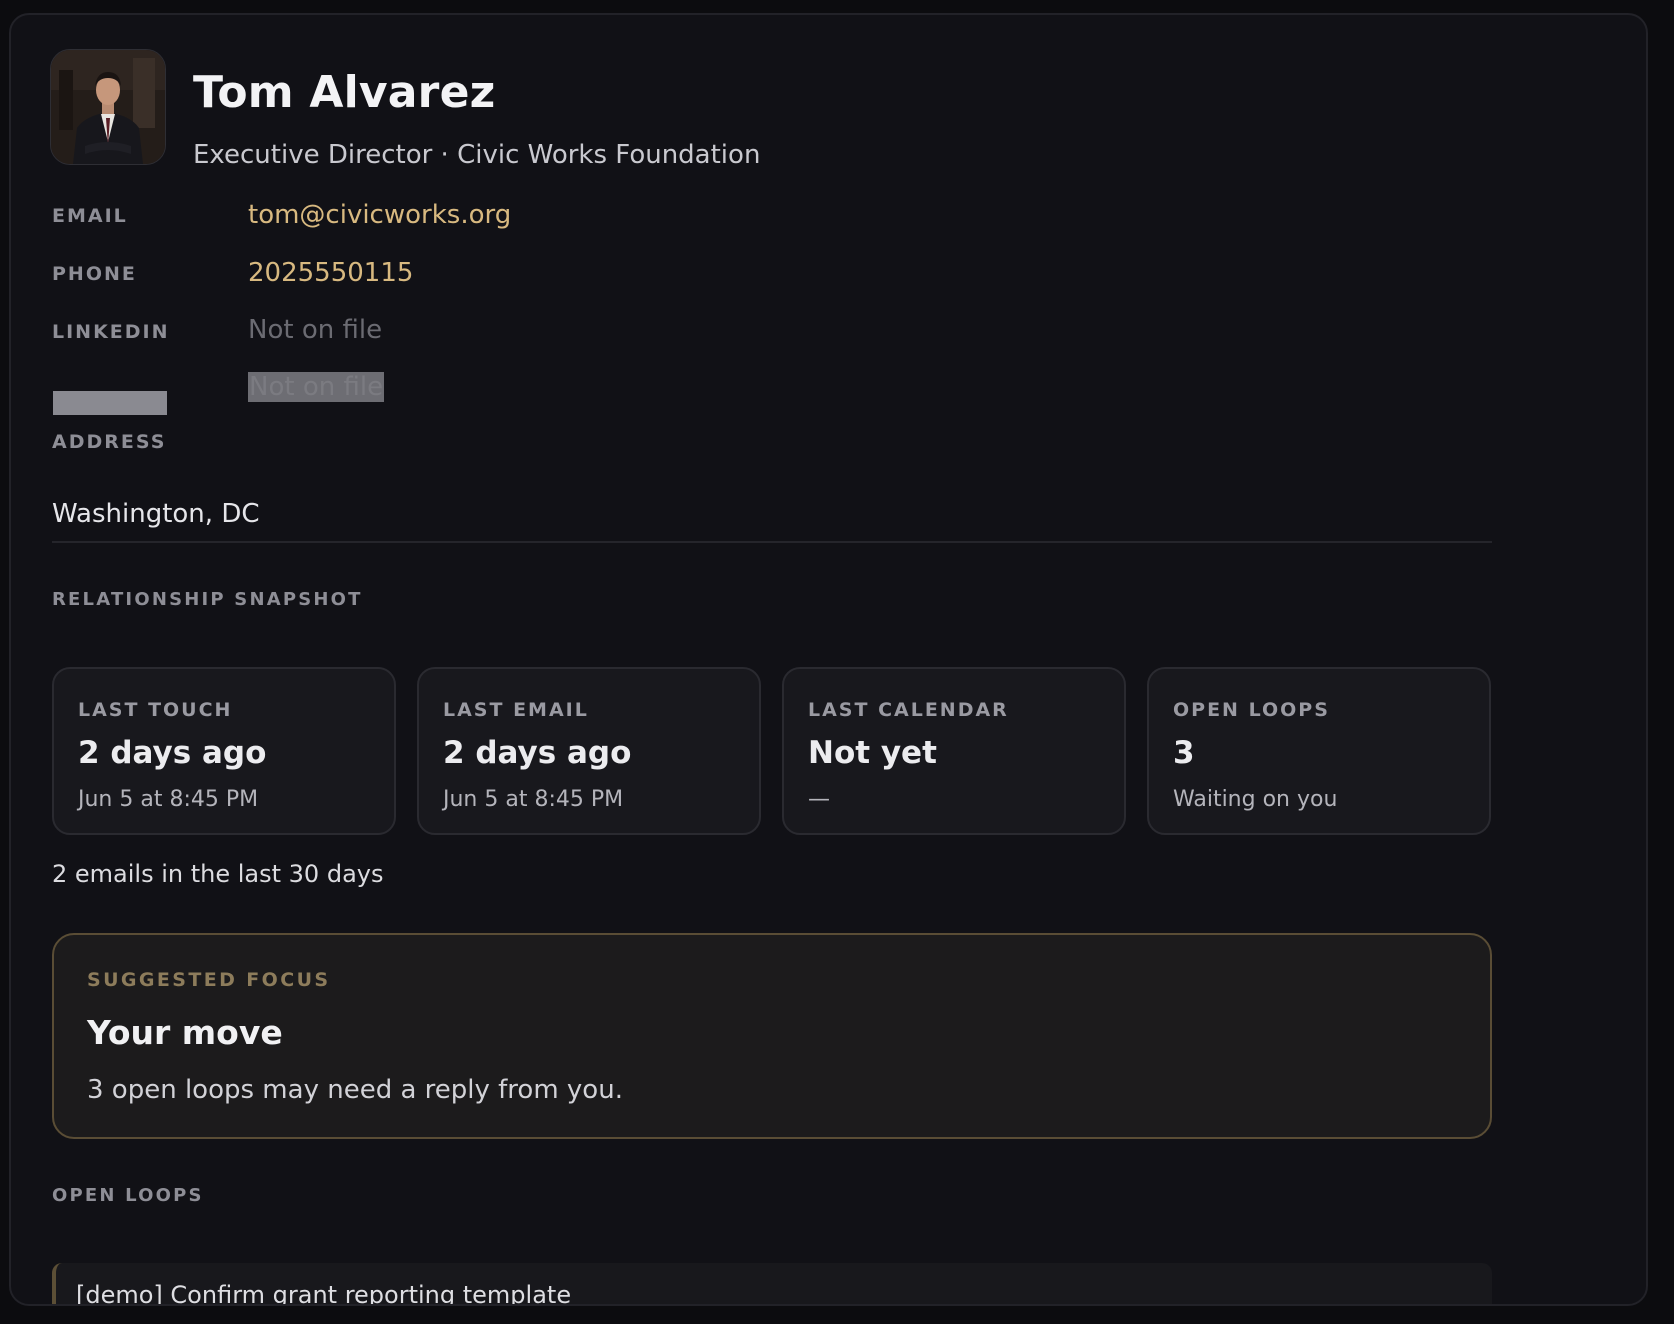  I want to click on stat-card-label: LAST EMAIL, so click(516, 710).